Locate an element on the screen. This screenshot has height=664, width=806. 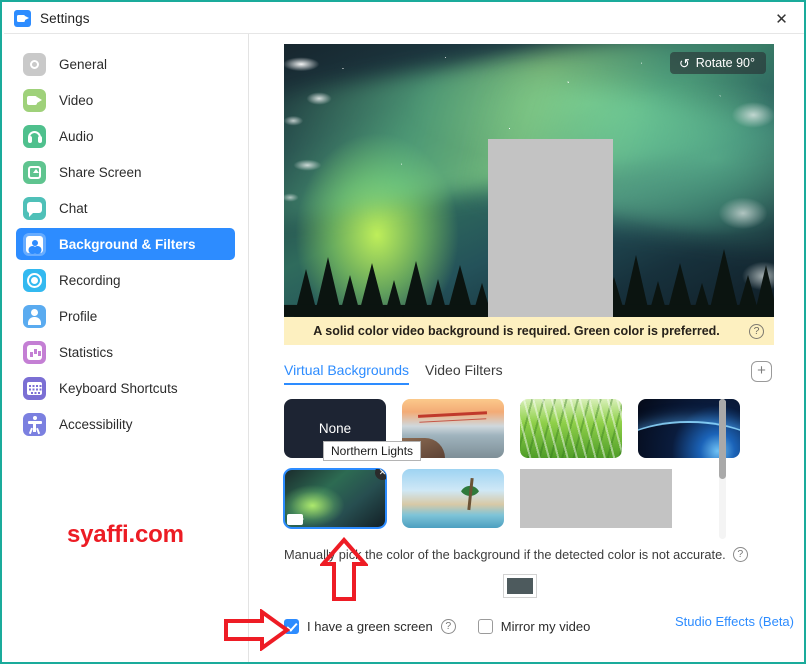
rotate-90-button: ↻ Rotate 90° is located at coordinates (717, 63).